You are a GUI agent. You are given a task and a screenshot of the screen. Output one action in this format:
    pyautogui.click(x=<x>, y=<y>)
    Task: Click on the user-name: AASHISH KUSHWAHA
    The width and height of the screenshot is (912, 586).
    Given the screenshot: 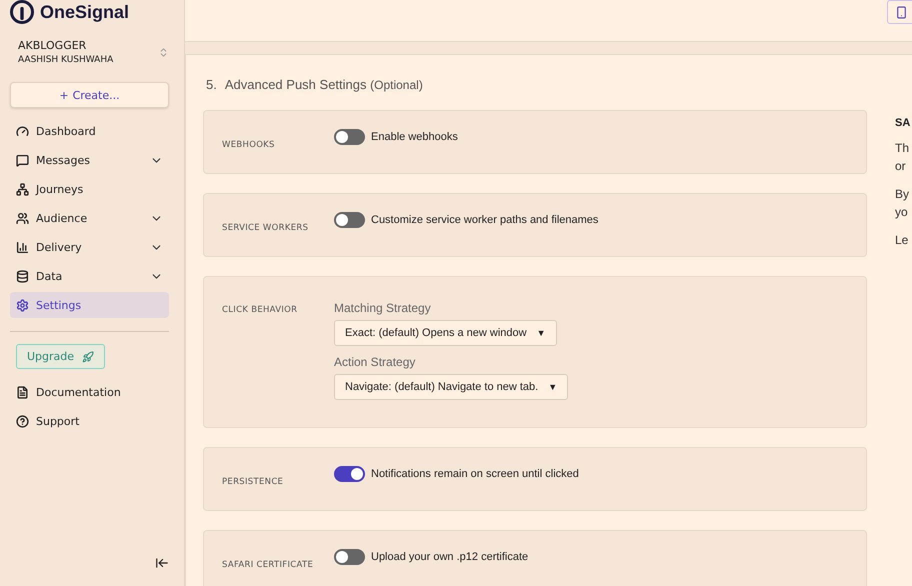 What is the action you would take?
    pyautogui.click(x=66, y=60)
    